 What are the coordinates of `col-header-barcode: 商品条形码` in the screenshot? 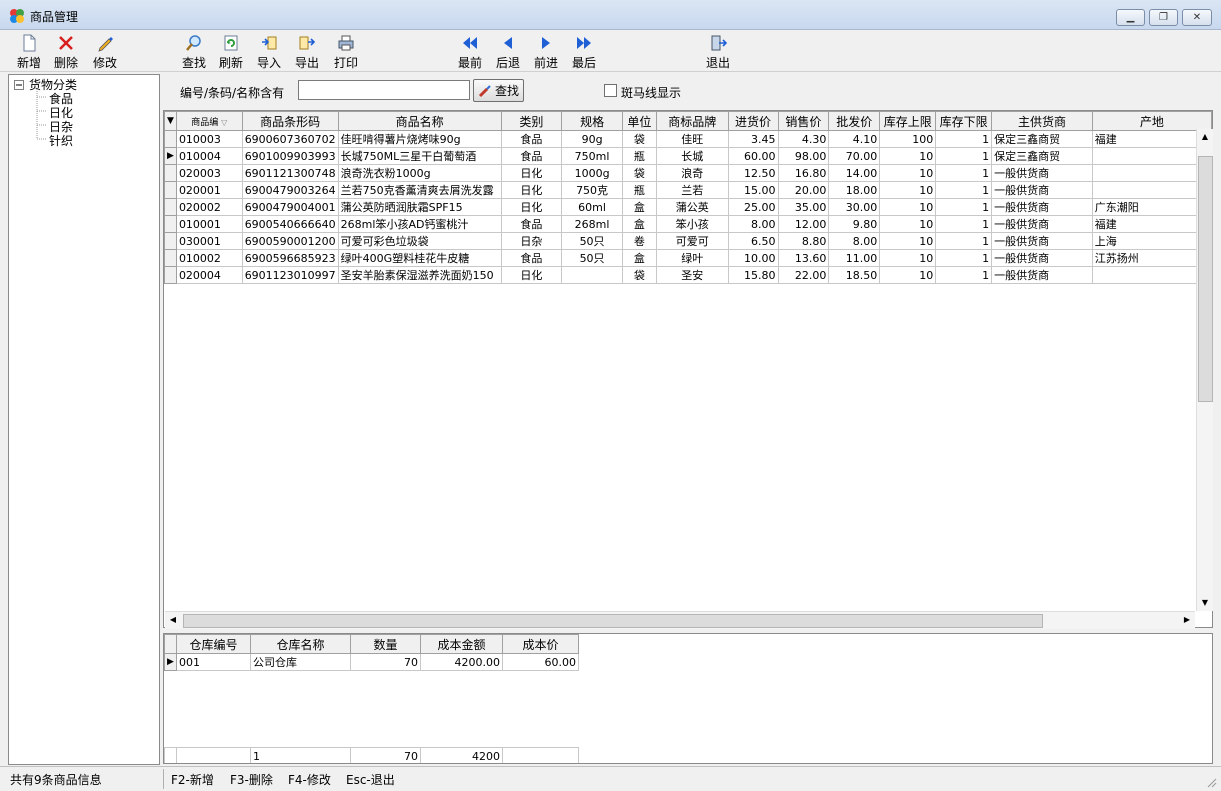 It's located at (290, 121).